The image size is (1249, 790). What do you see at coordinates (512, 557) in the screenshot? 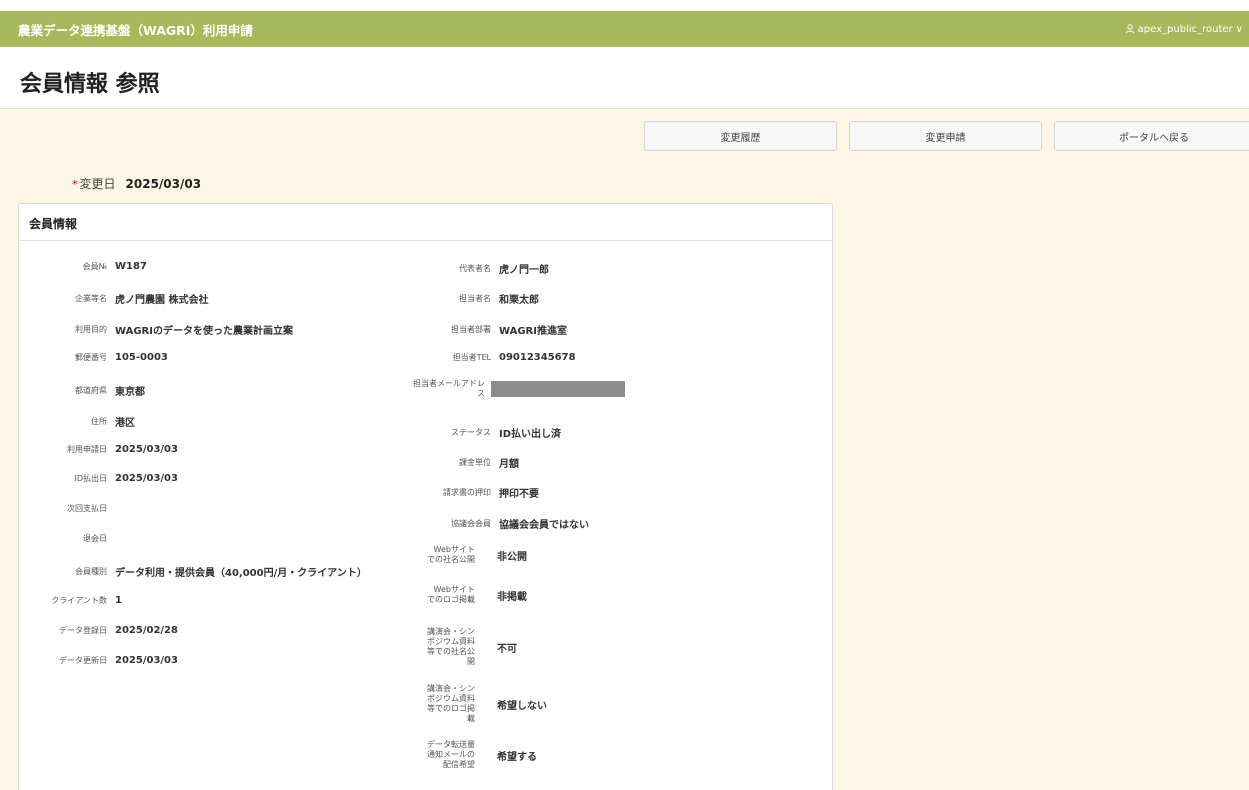
I see `field-value: 非公開` at bounding box center [512, 557].